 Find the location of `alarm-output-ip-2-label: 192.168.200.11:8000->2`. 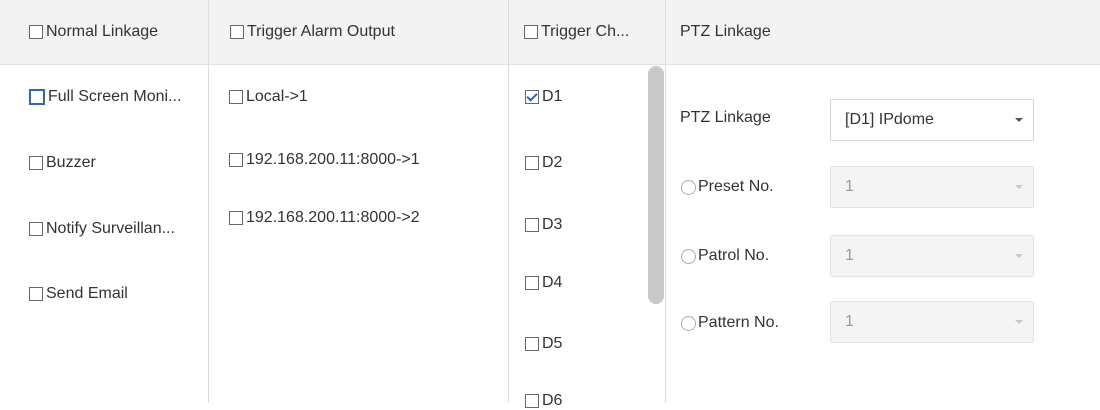

alarm-output-ip-2-label: 192.168.200.11:8000->2 is located at coordinates (333, 217).